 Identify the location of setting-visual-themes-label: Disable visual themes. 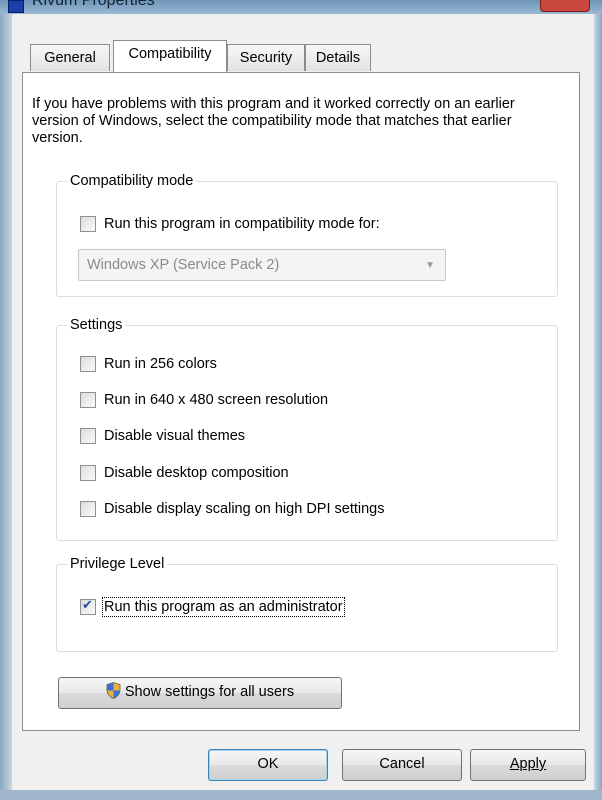
(175, 436).